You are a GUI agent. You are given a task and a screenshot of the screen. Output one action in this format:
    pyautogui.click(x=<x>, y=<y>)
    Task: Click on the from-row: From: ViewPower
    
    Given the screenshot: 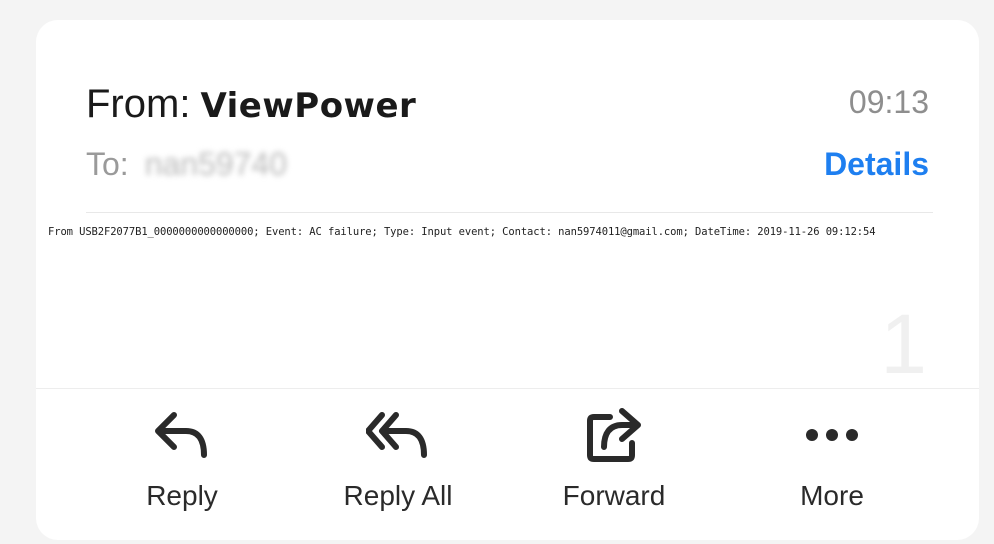 What is the action you would take?
    pyautogui.click(x=251, y=104)
    